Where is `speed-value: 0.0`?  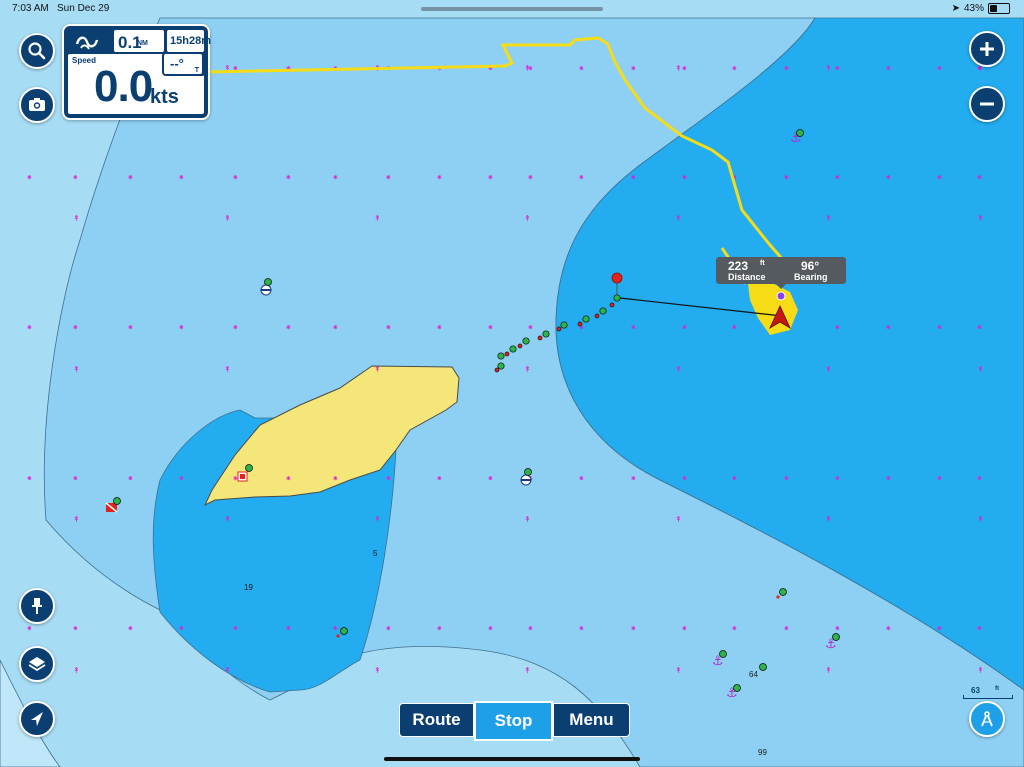
speed-value: 0.0 is located at coordinates (123, 86).